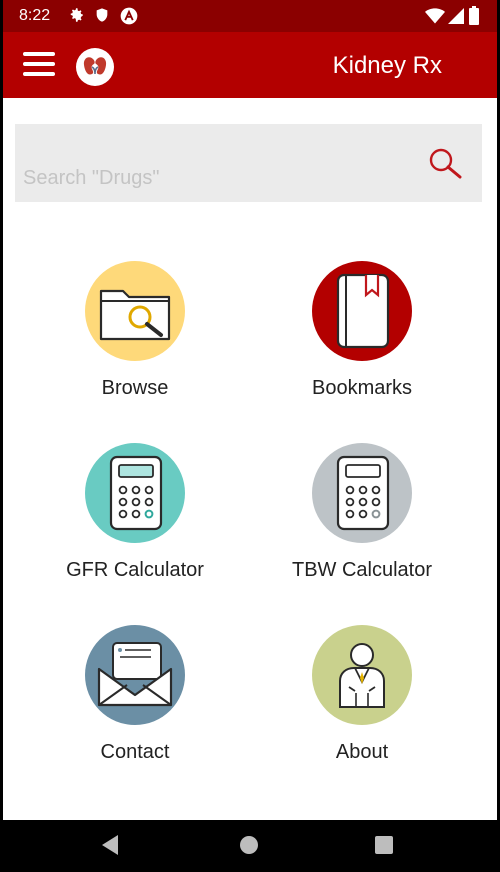  Describe the element at coordinates (362, 388) in the screenshot. I see `bookmarks-label: Bookmarks` at that location.